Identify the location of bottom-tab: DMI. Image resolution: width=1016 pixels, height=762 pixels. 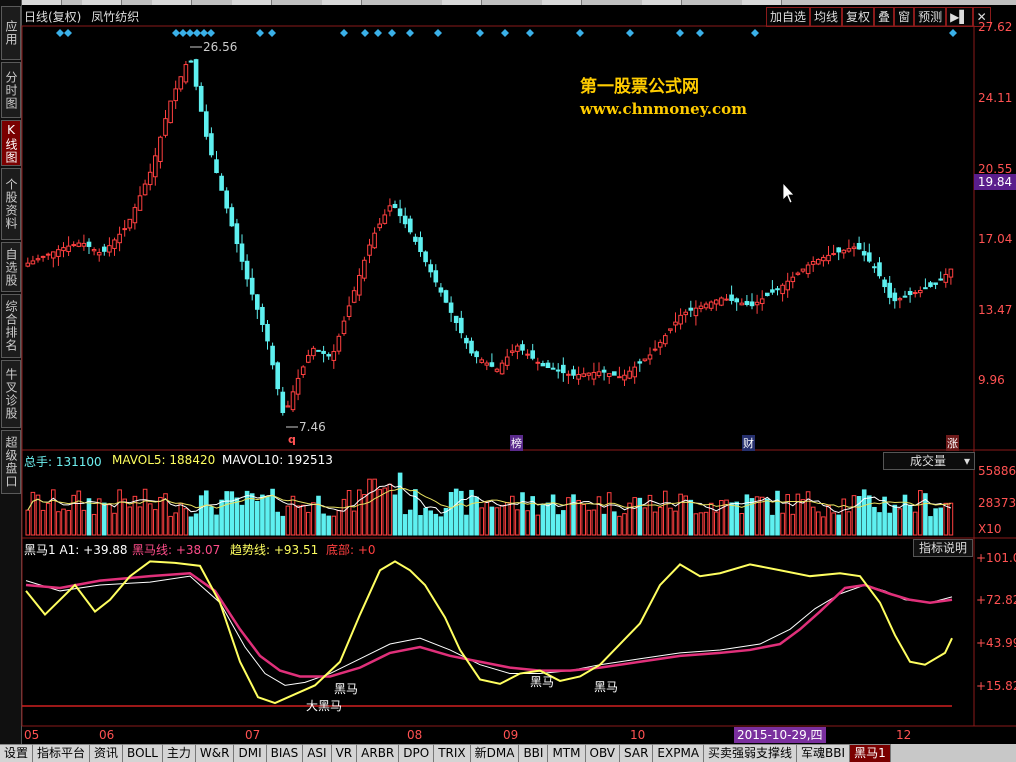
(250, 753).